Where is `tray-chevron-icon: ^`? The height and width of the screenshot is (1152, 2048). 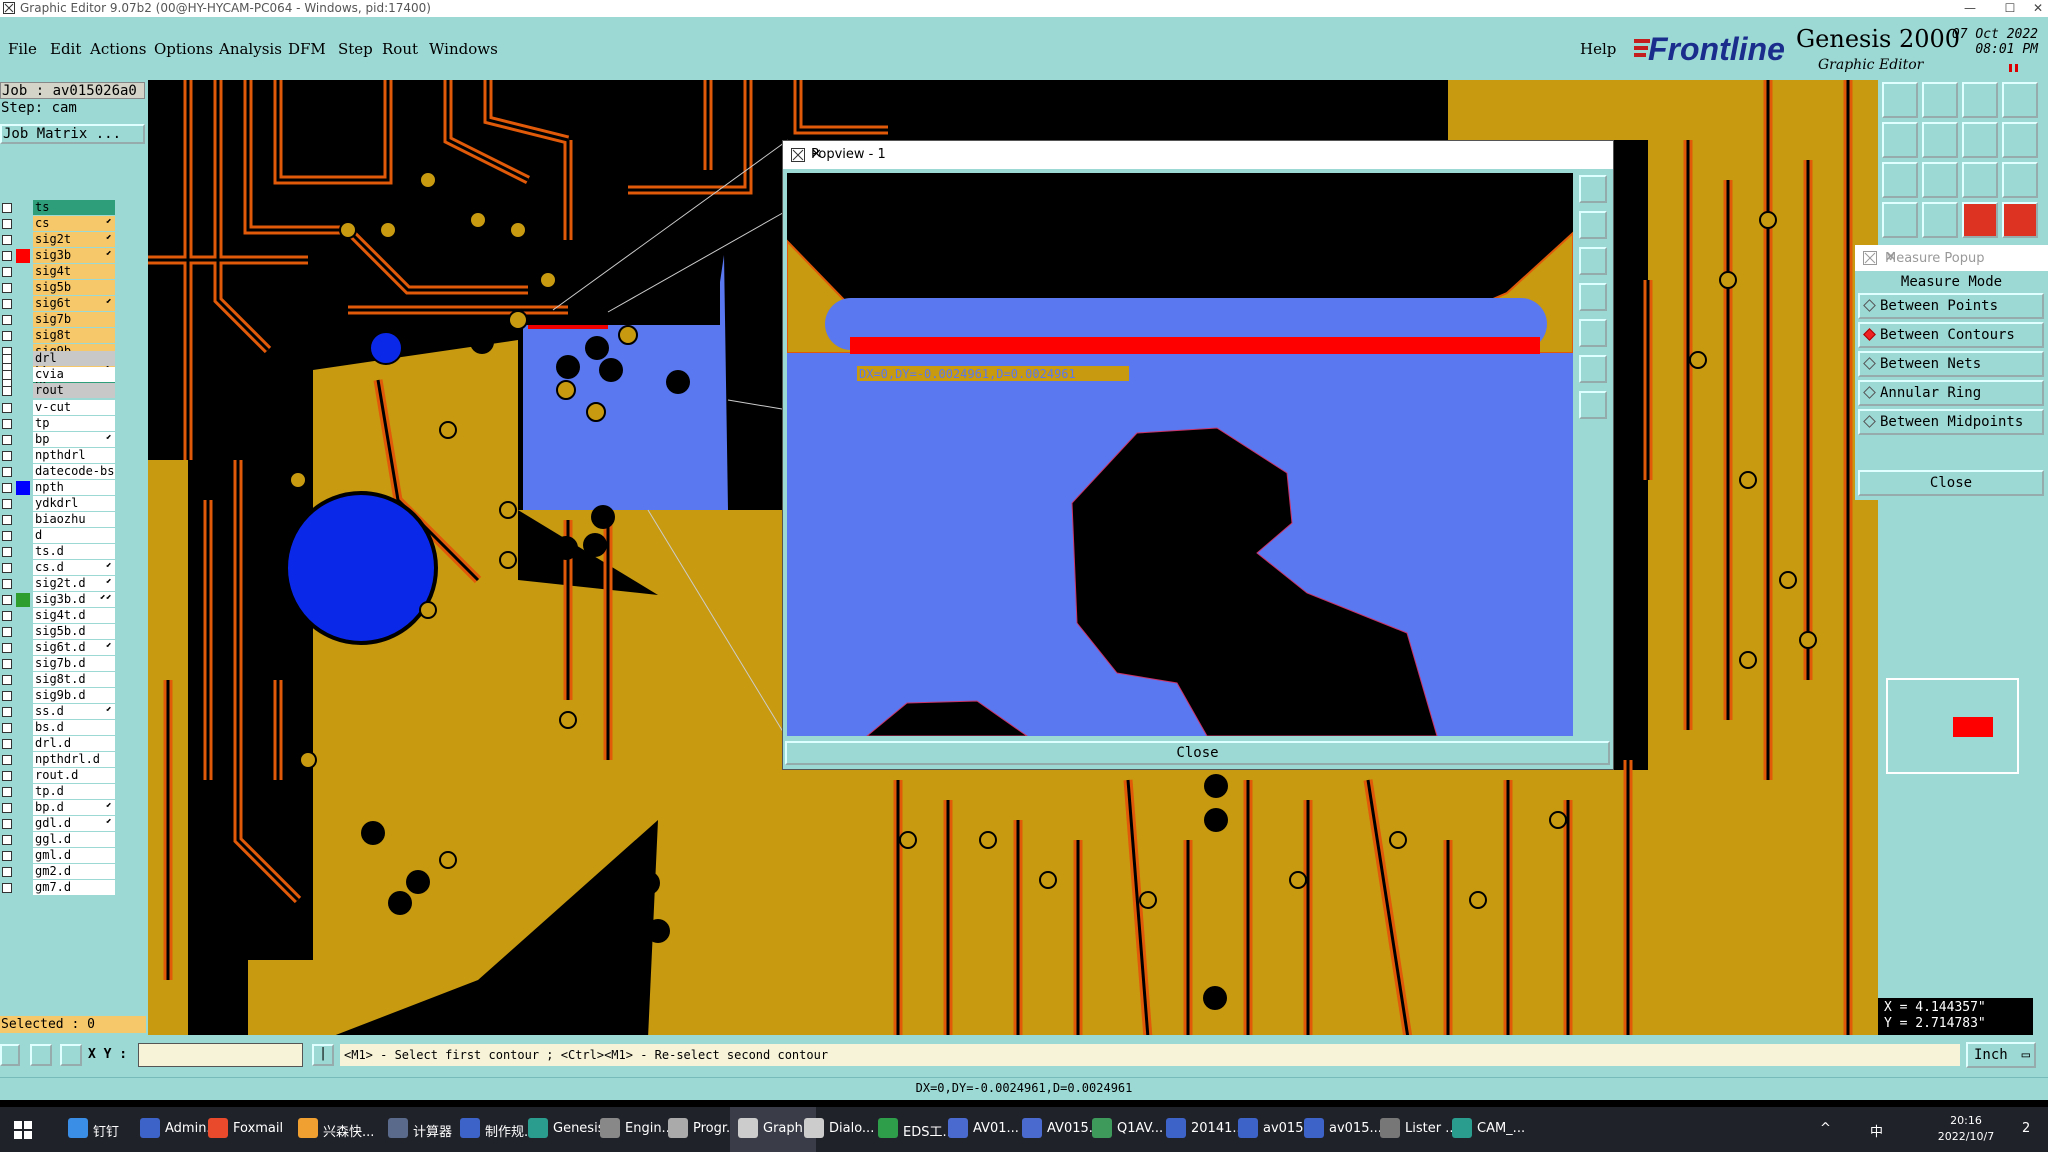 tray-chevron-icon: ^ is located at coordinates (1825, 1128).